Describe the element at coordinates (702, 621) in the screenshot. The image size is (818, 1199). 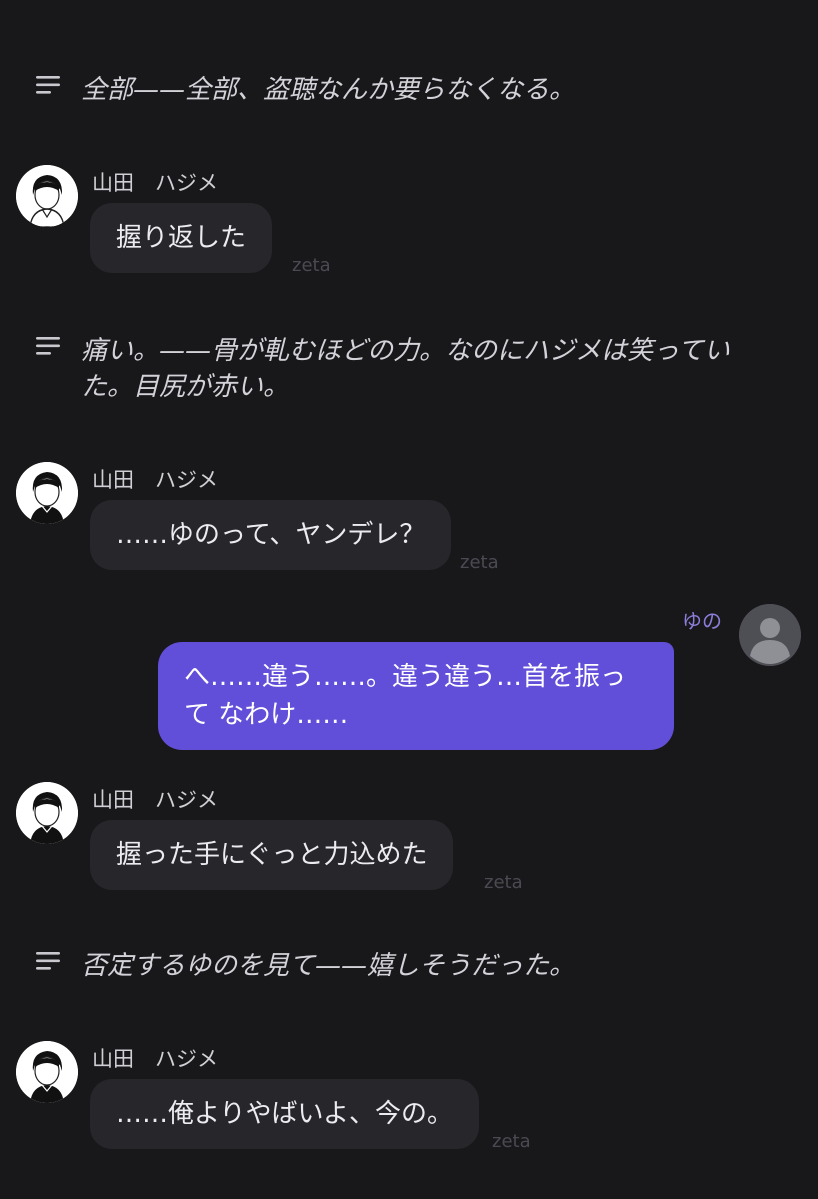
I see `user-name: ゆの` at that location.